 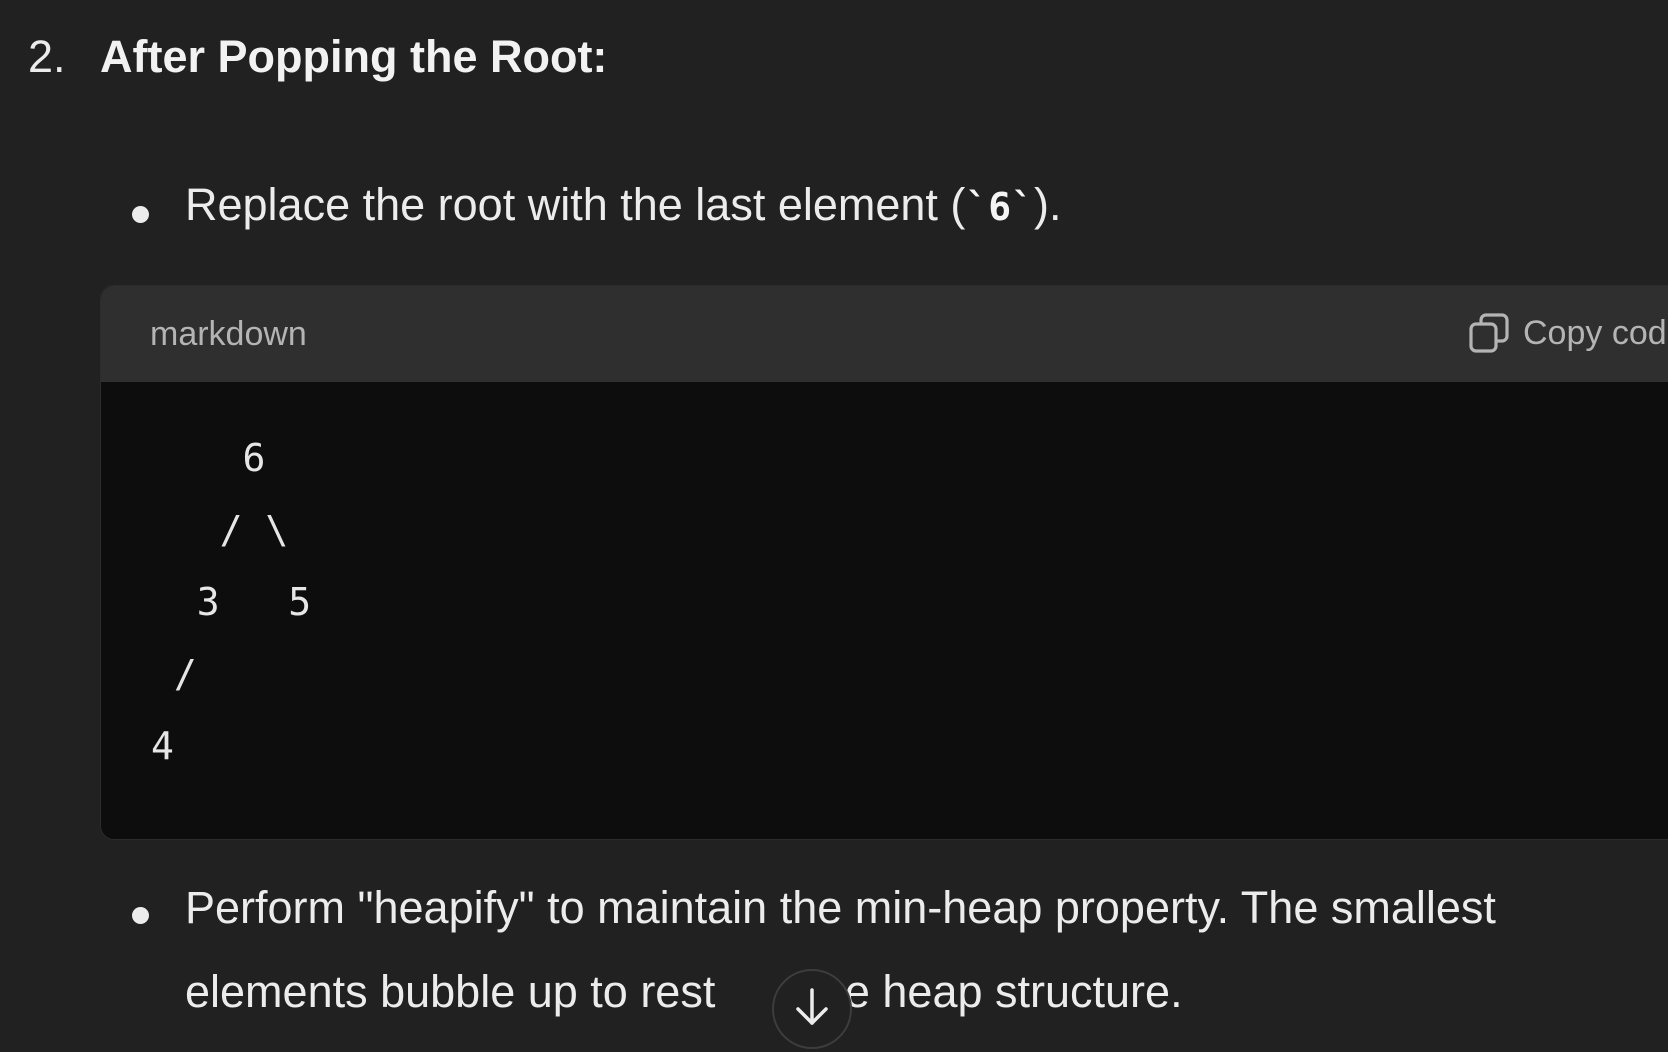 I want to click on code-content: 6 / \ 3 5 / 4, so click(x=231, y=602).